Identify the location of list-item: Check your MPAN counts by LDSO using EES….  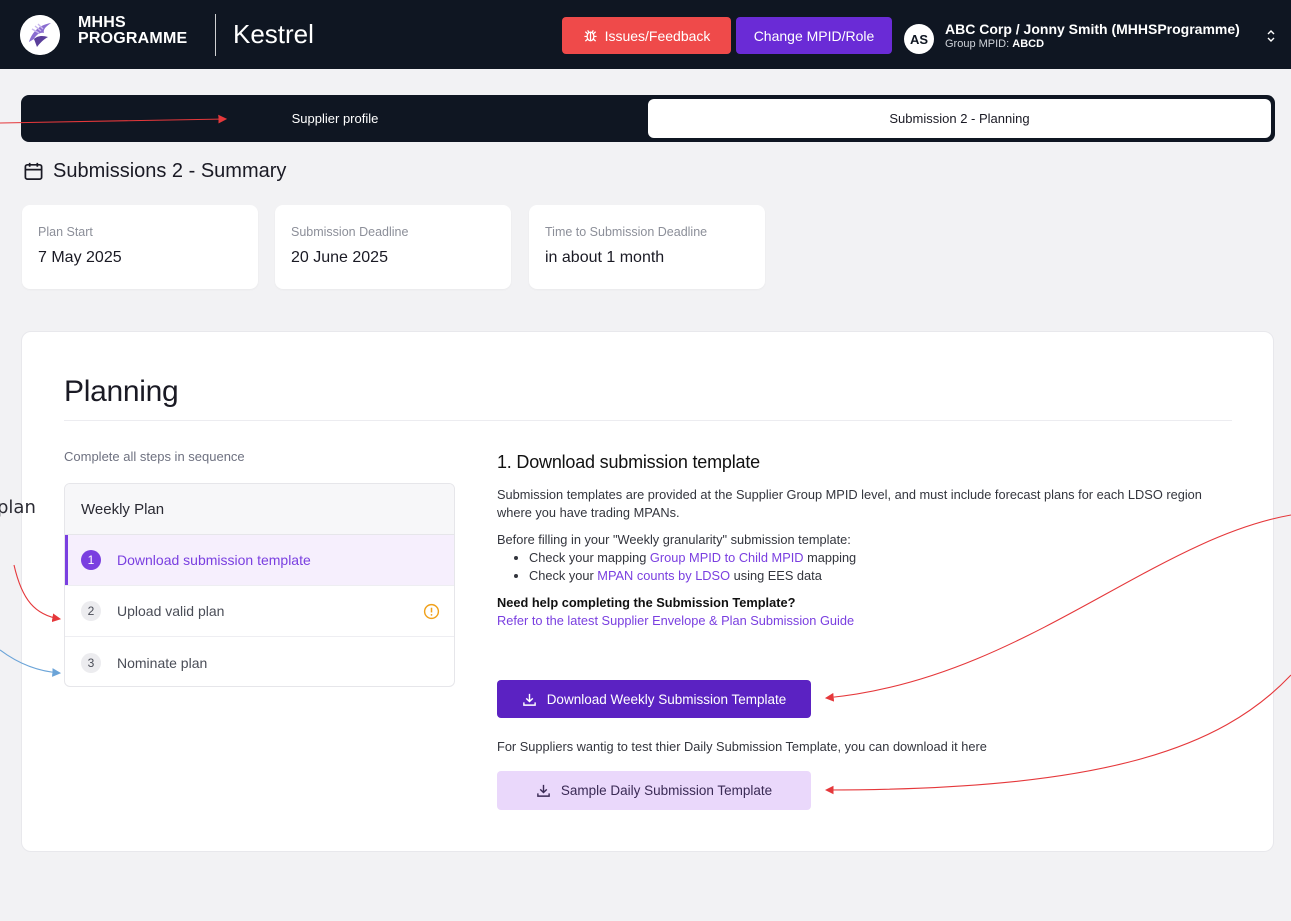
(878, 576).